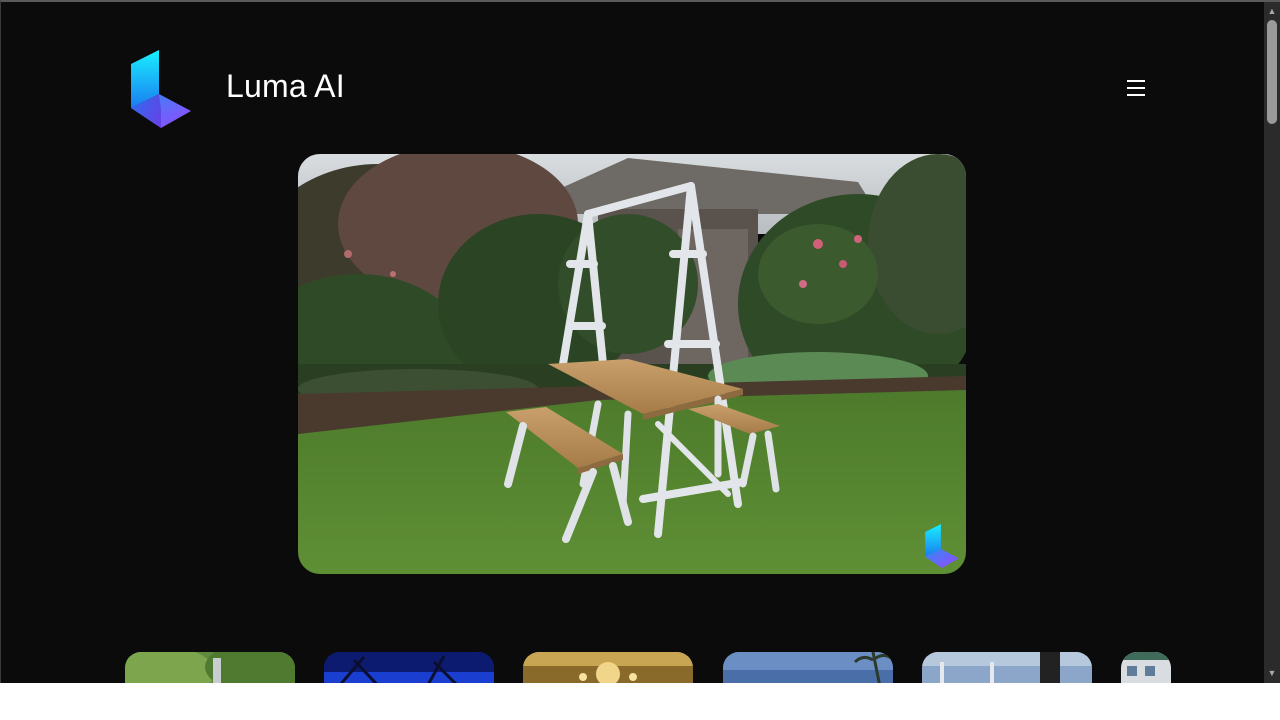 This screenshot has width=1280, height=720. Describe the element at coordinates (808, 667) in the screenshot. I see `thumbnail-capture-palm-street` at that location.